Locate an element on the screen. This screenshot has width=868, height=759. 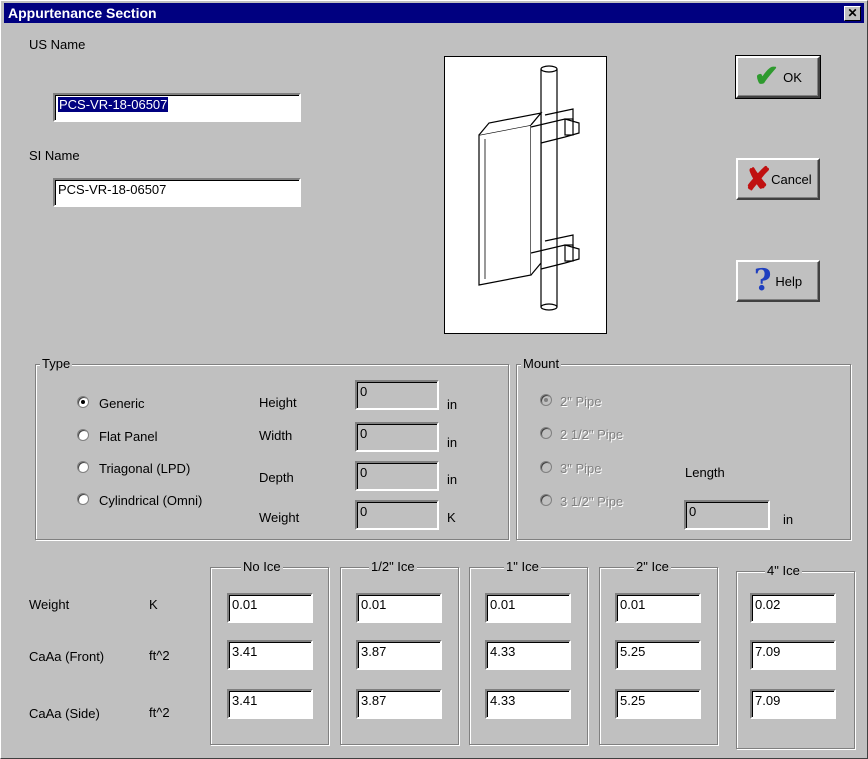
mount-option-2in: 2" Pipe is located at coordinates (581, 401).